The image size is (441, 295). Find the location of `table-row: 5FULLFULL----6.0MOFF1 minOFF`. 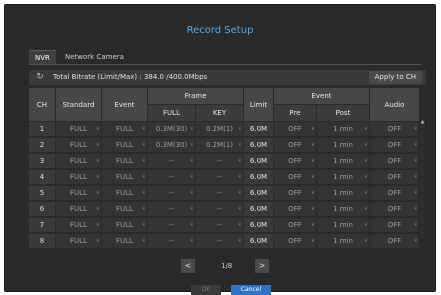

table-row: 5FULLFULL----6.0MOFF1 minOFF is located at coordinates (224, 193).